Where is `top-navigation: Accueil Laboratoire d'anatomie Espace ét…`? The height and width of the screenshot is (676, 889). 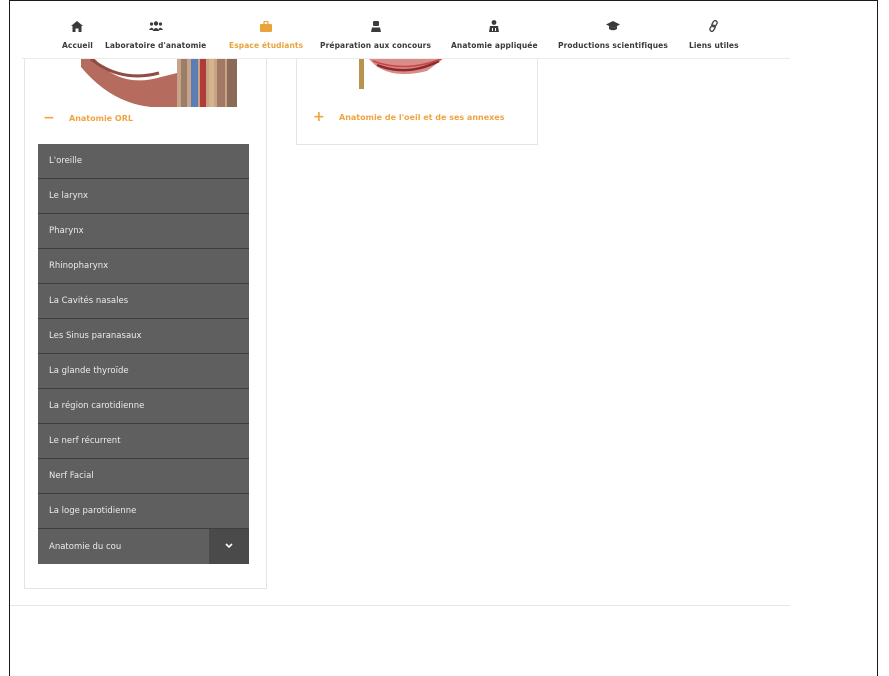
top-navigation: Accueil Laboratoire d'anatomie Espace ét… is located at coordinates (444, 34).